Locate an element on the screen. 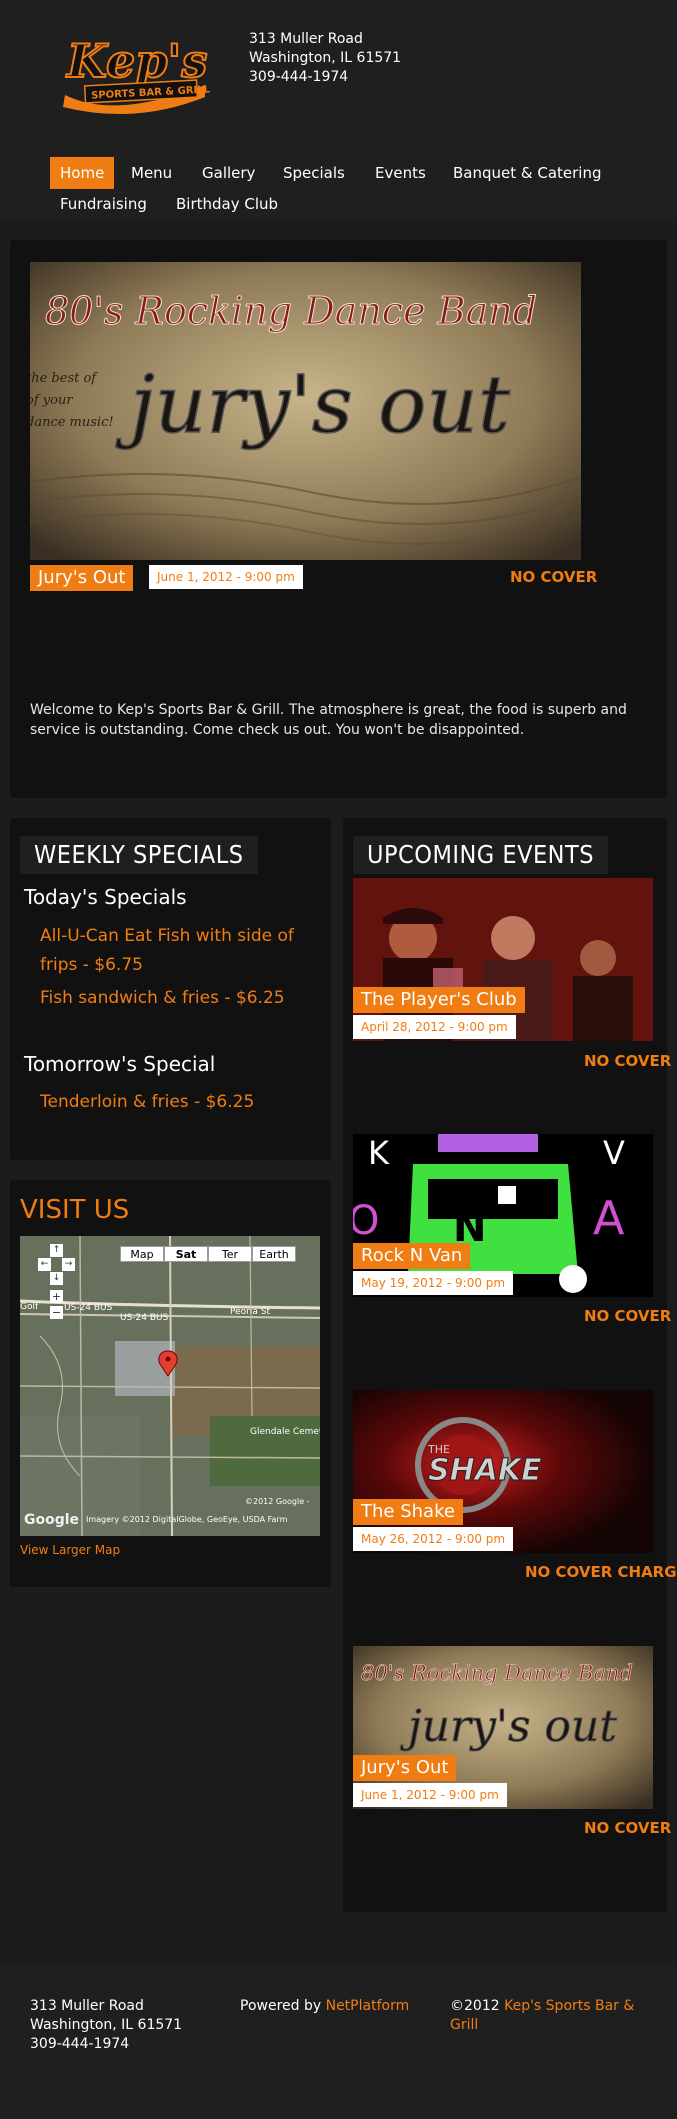  event-date: June 1, 2012 - 9:00 pm is located at coordinates (430, 1795).